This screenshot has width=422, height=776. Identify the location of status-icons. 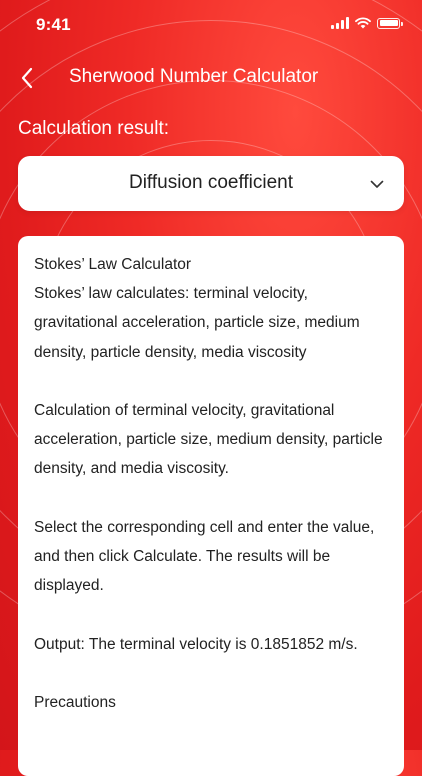
(367, 23).